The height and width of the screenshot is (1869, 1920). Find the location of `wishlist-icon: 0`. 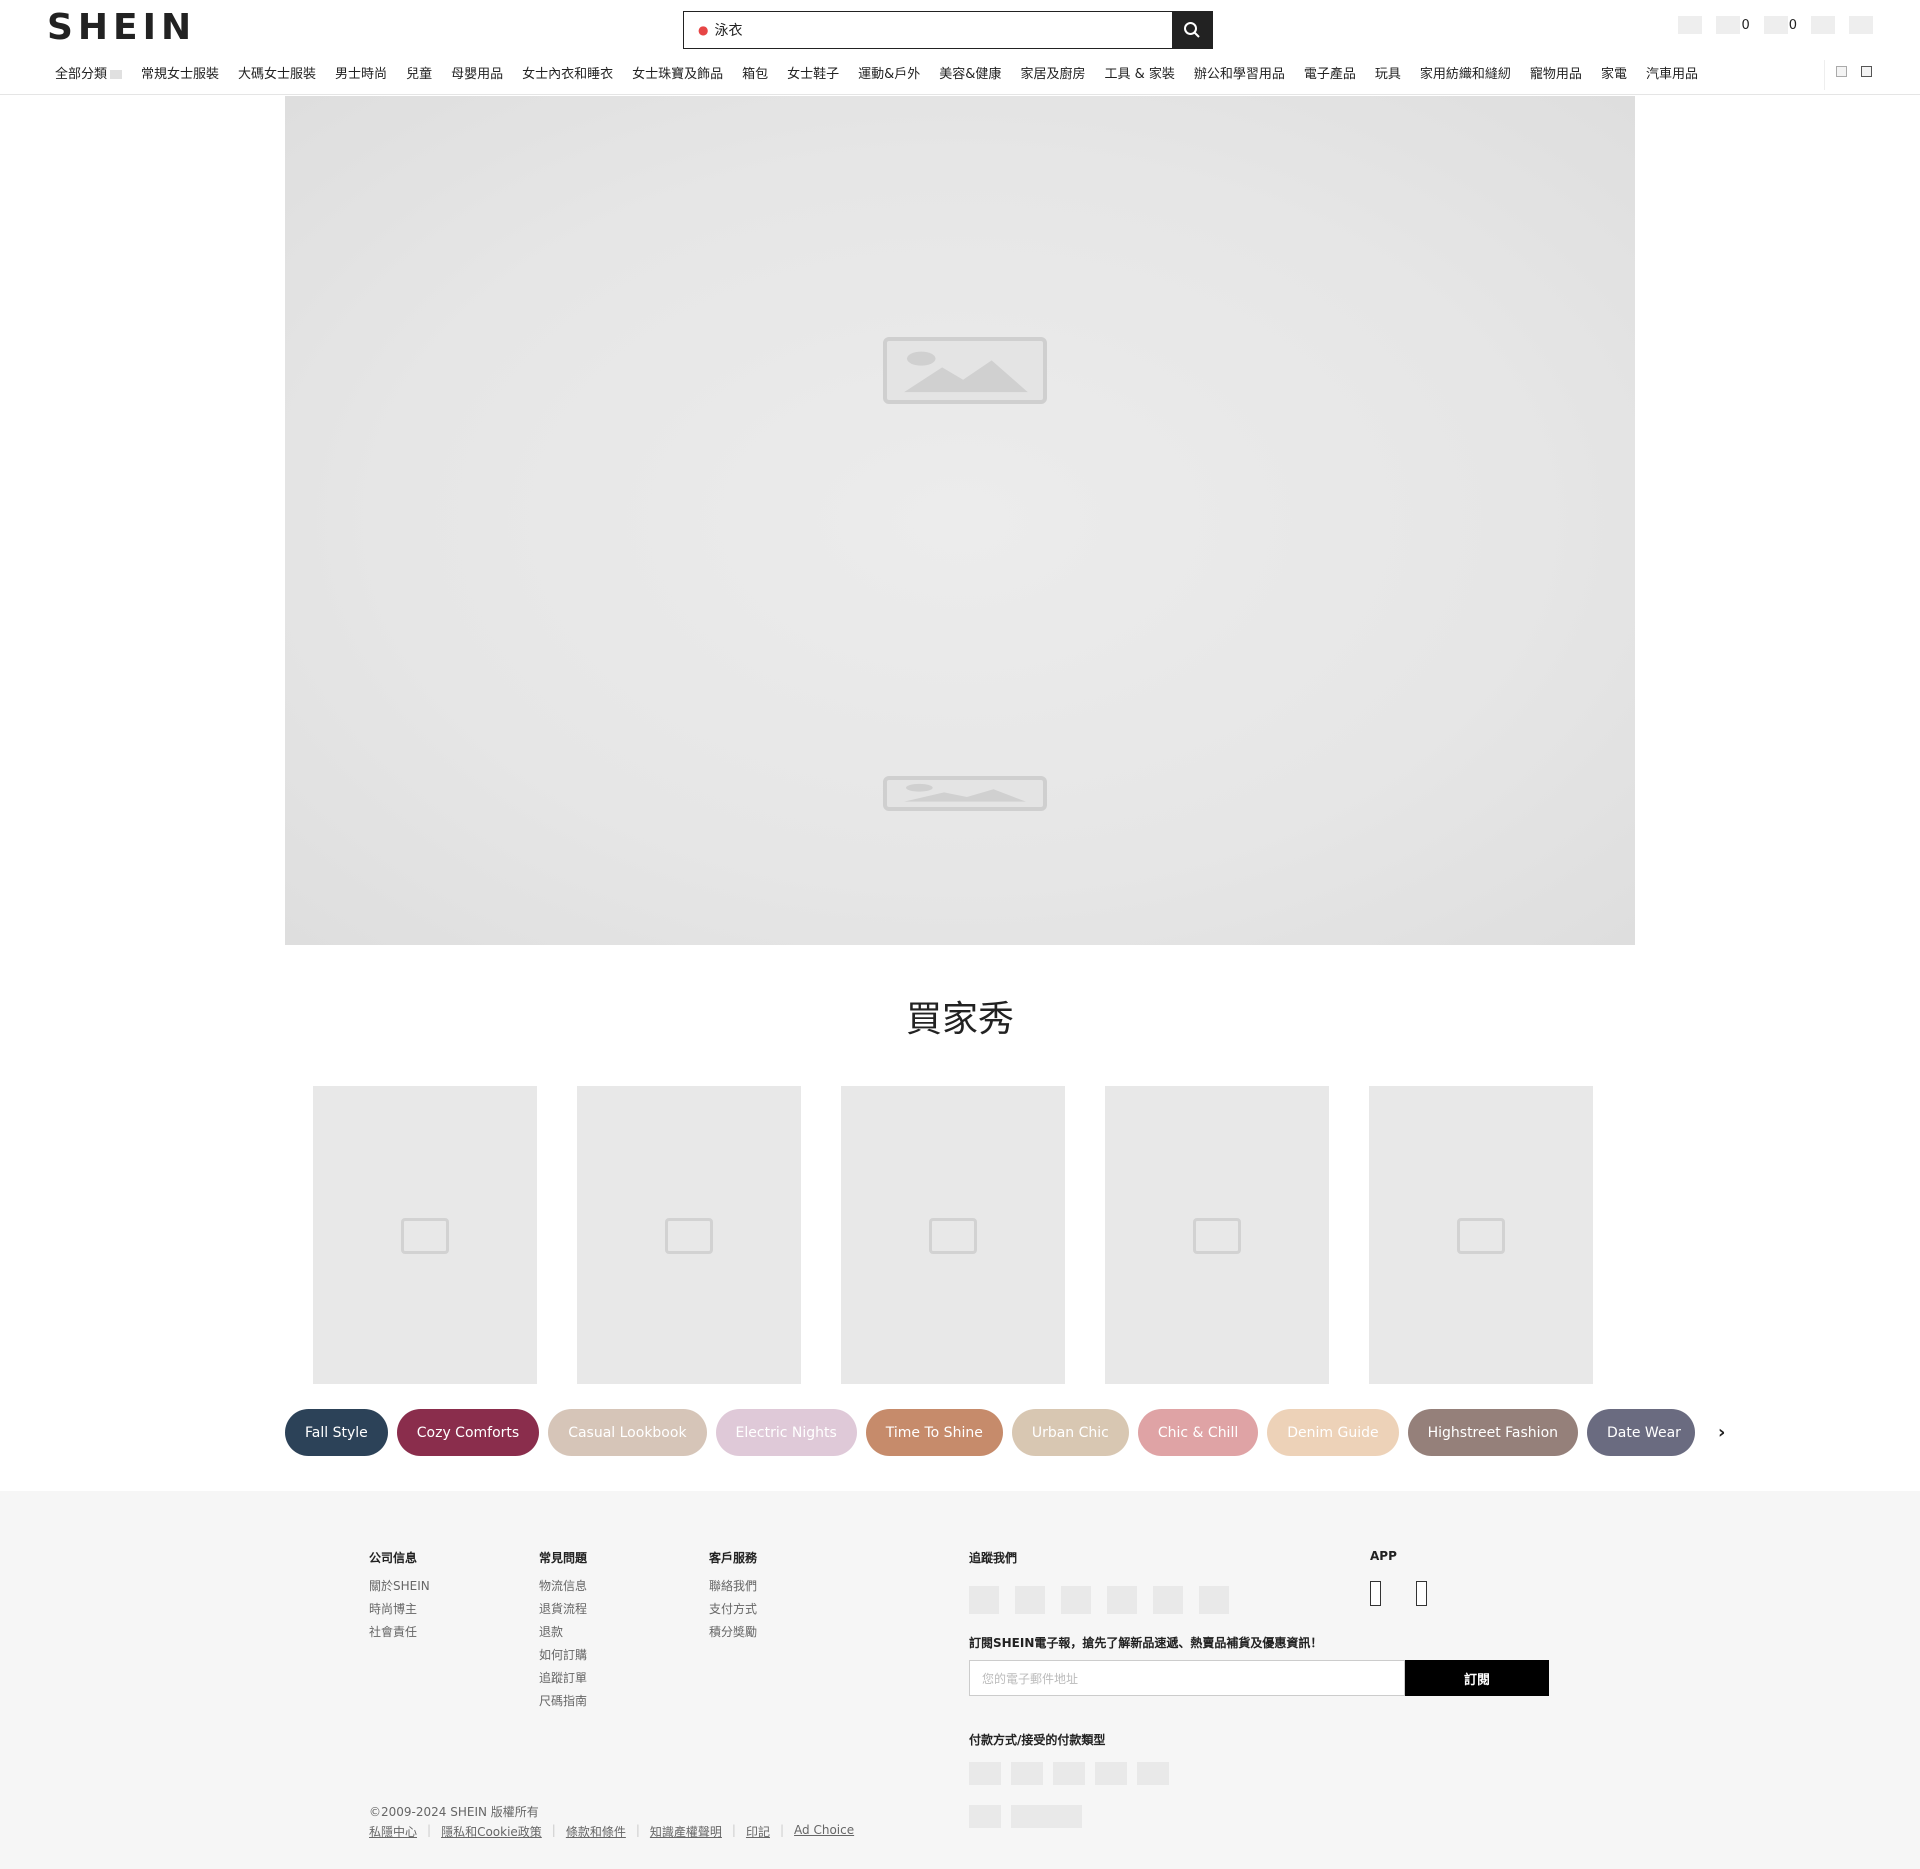

wishlist-icon: 0 is located at coordinates (1733, 25).